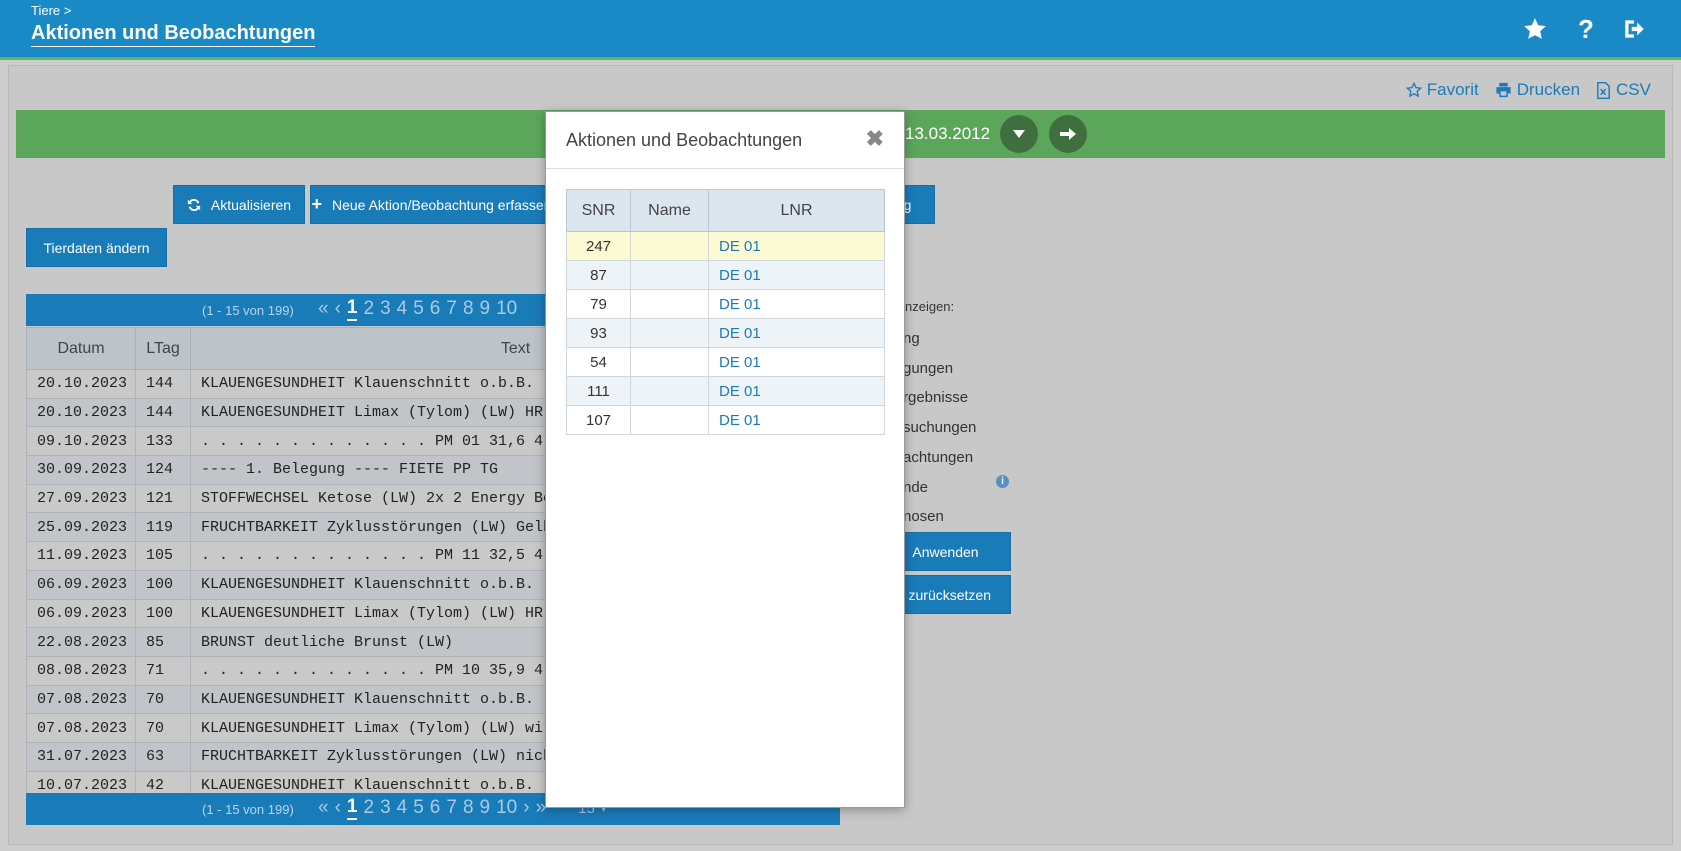  What do you see at coordinates (1535, 29) in the screenshot?
I see `star-icon` at bounding box center [1535, 29].